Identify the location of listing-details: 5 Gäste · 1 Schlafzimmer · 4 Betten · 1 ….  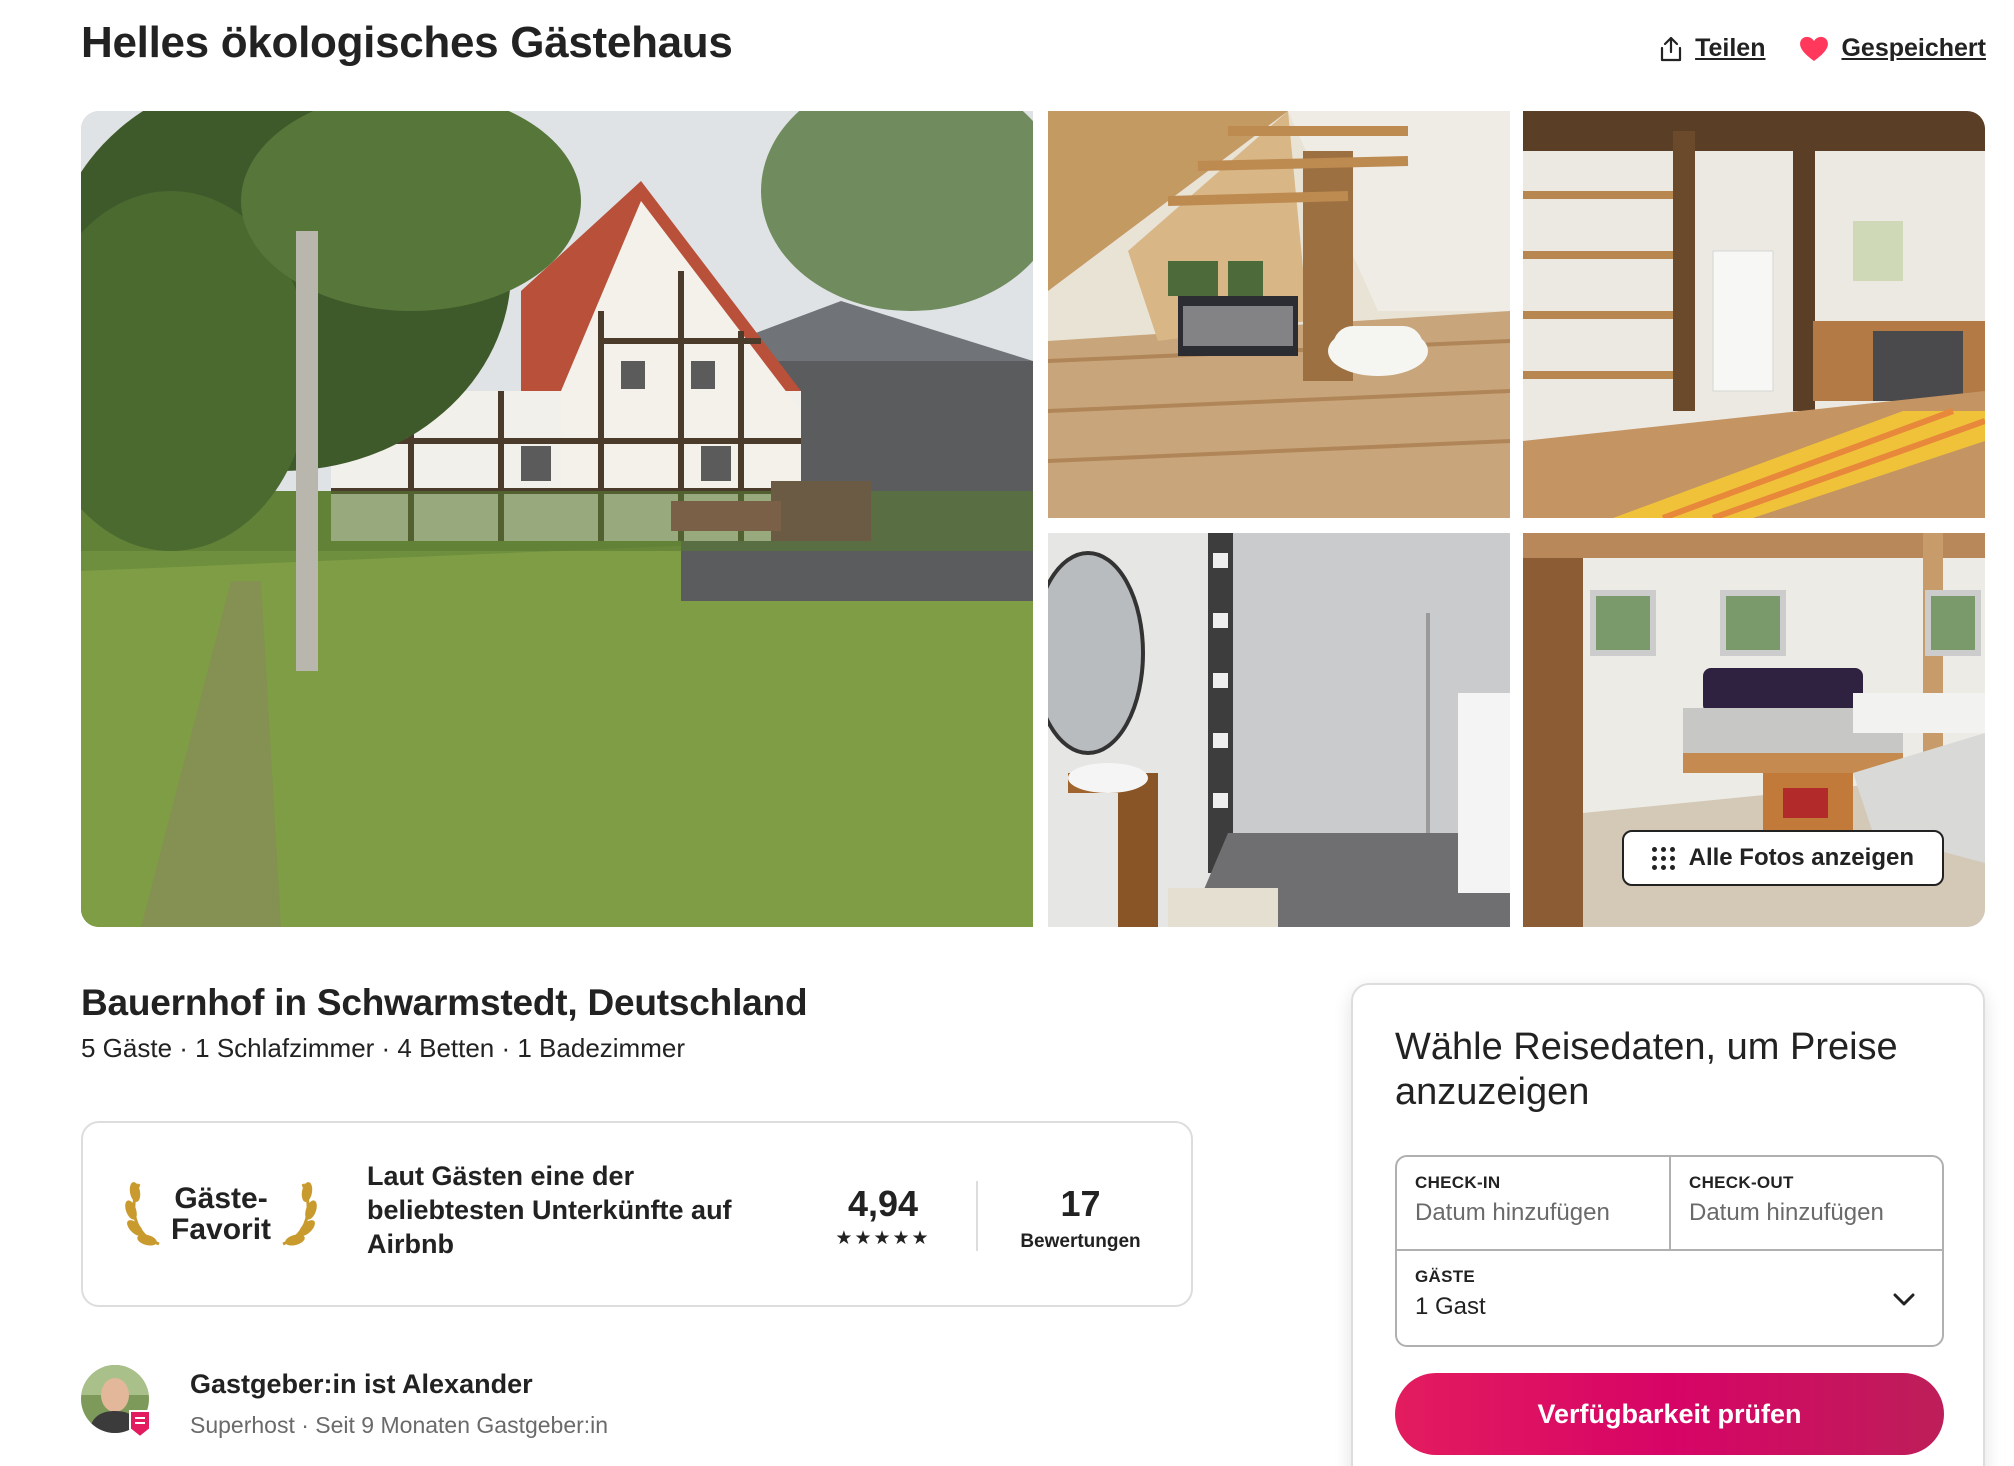
(383, 1048).